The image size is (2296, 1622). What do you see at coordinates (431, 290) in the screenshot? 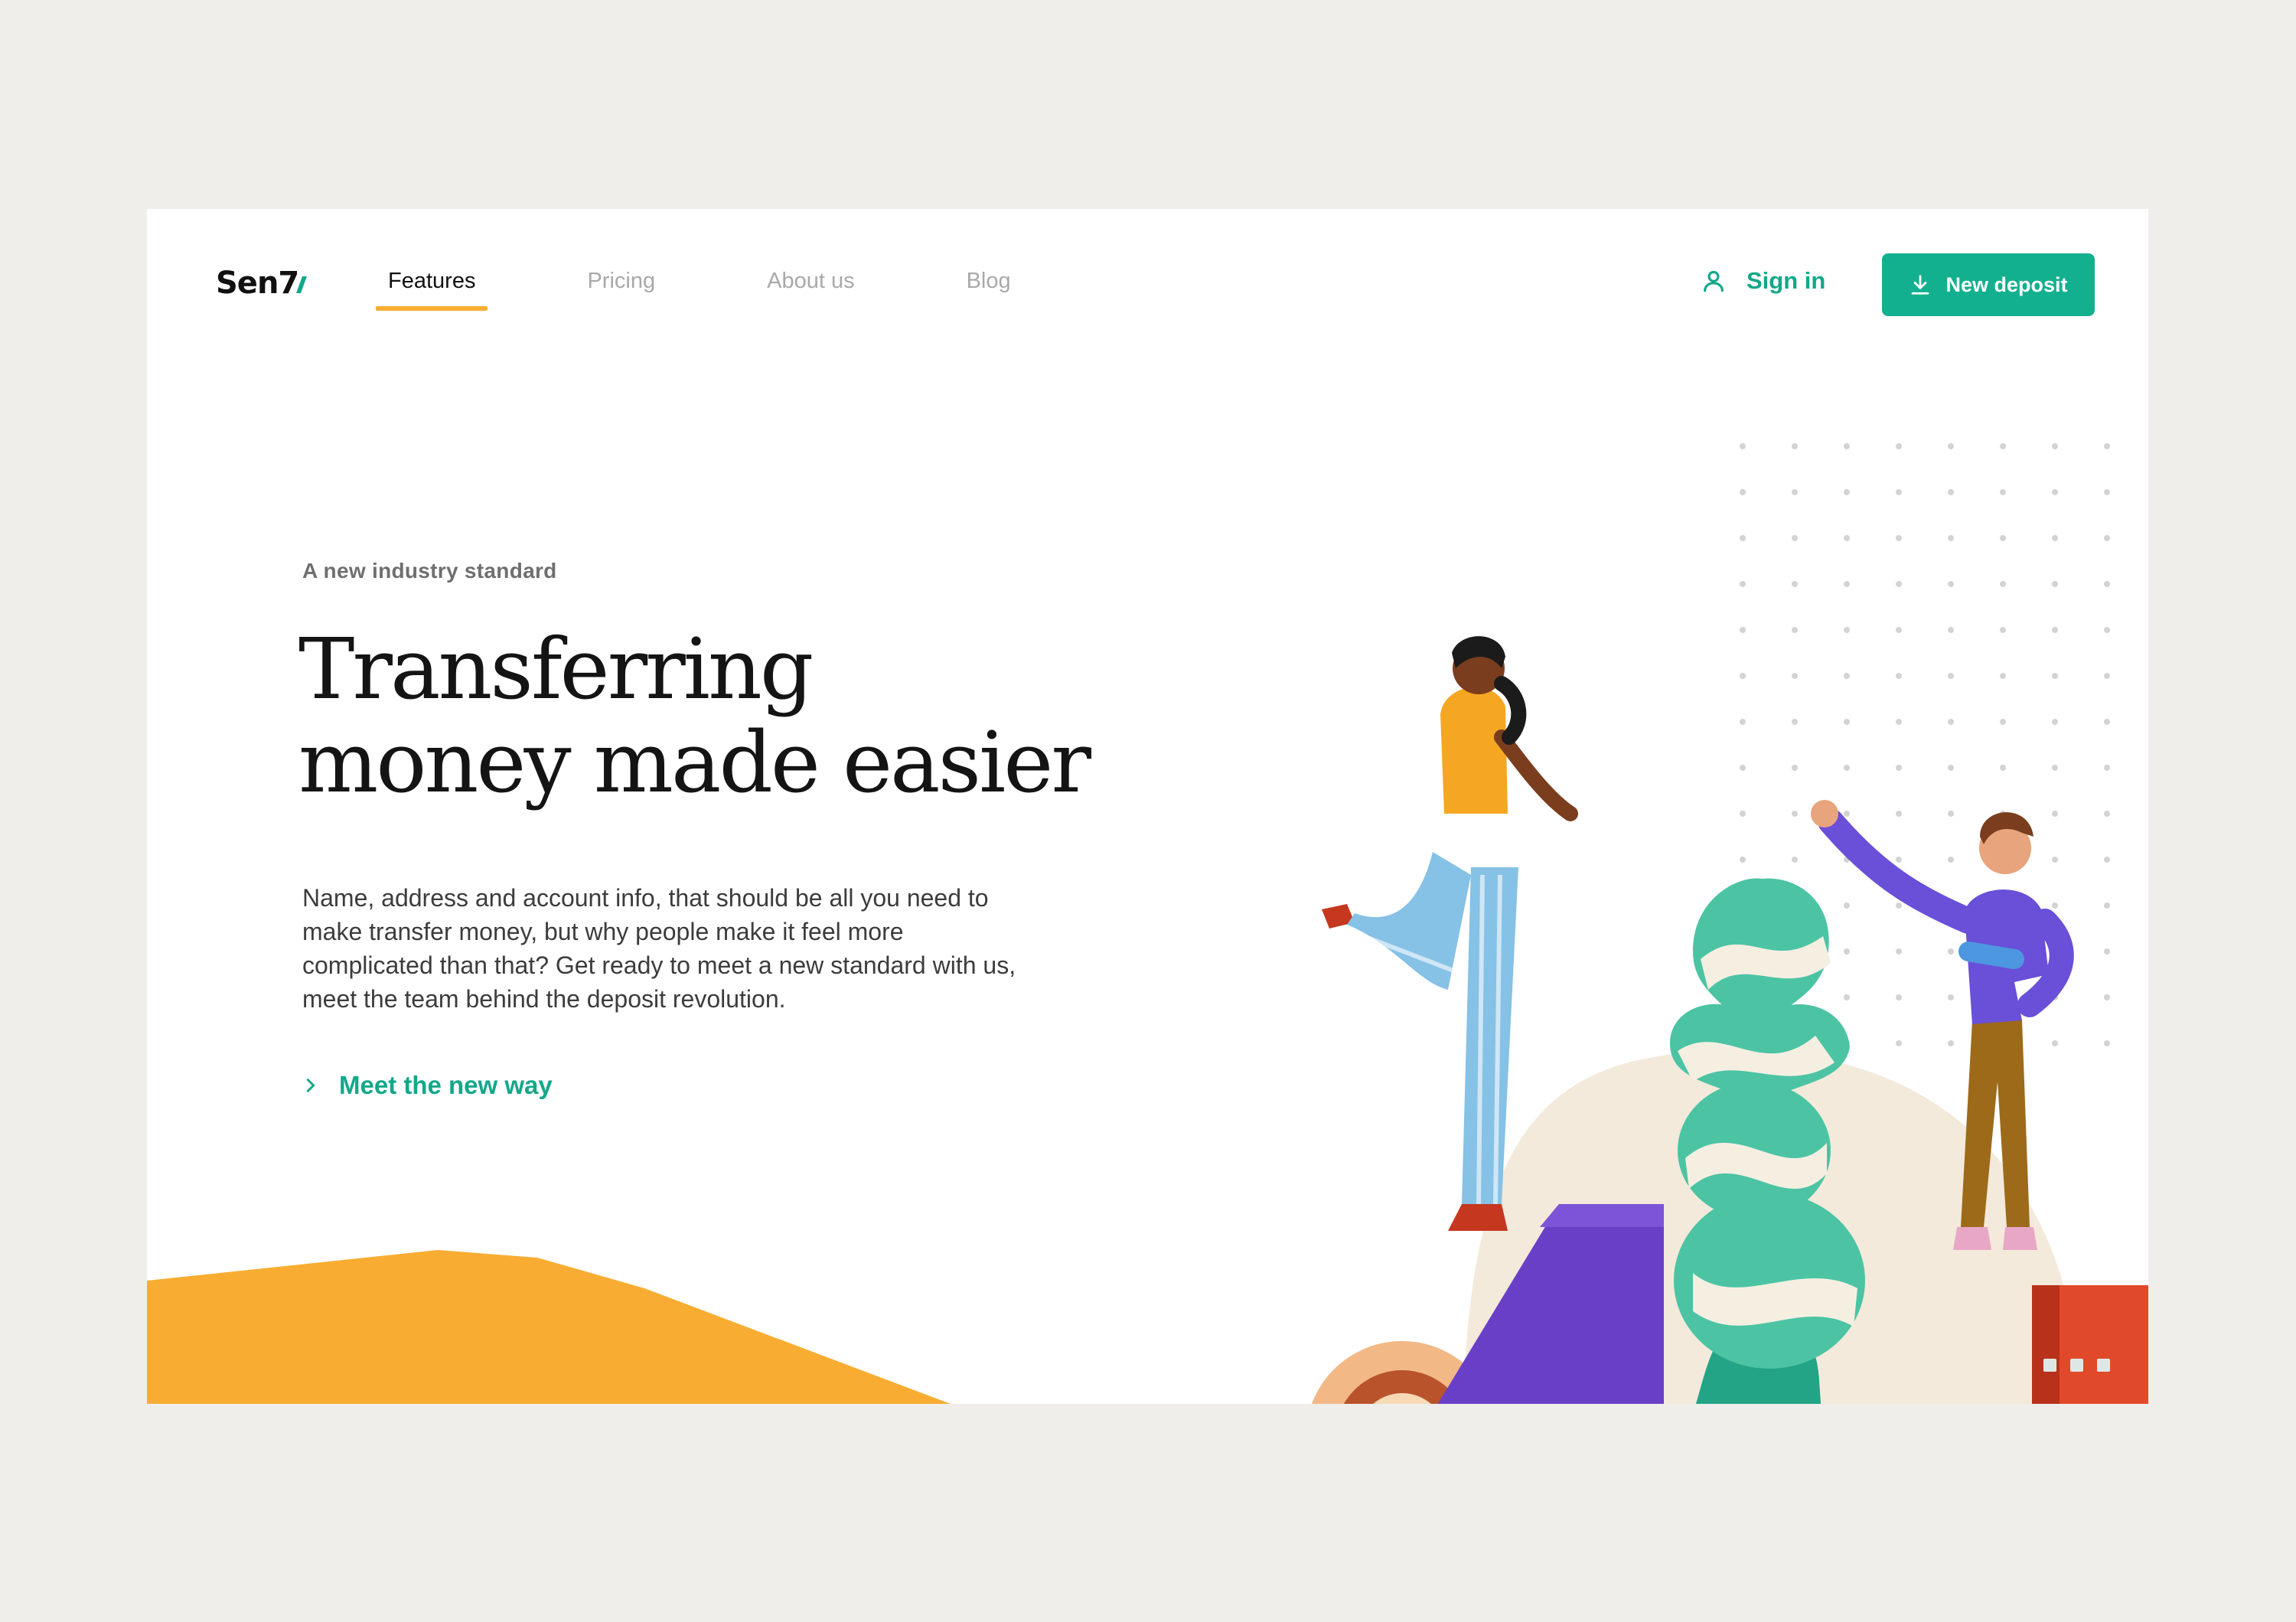
I see `nav-item-features: Features` at bounding box center [431, 290].